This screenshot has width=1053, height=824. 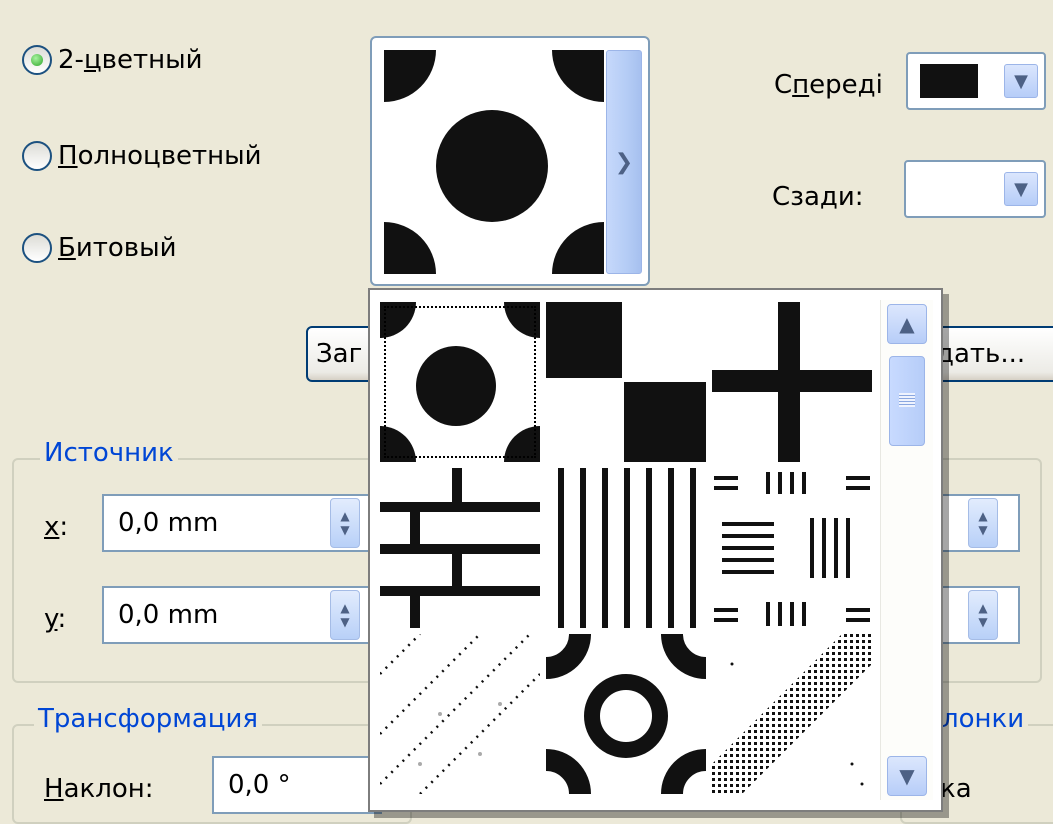 I want to click on chevron-up-icon: ▲, so click(x=907, y=324).